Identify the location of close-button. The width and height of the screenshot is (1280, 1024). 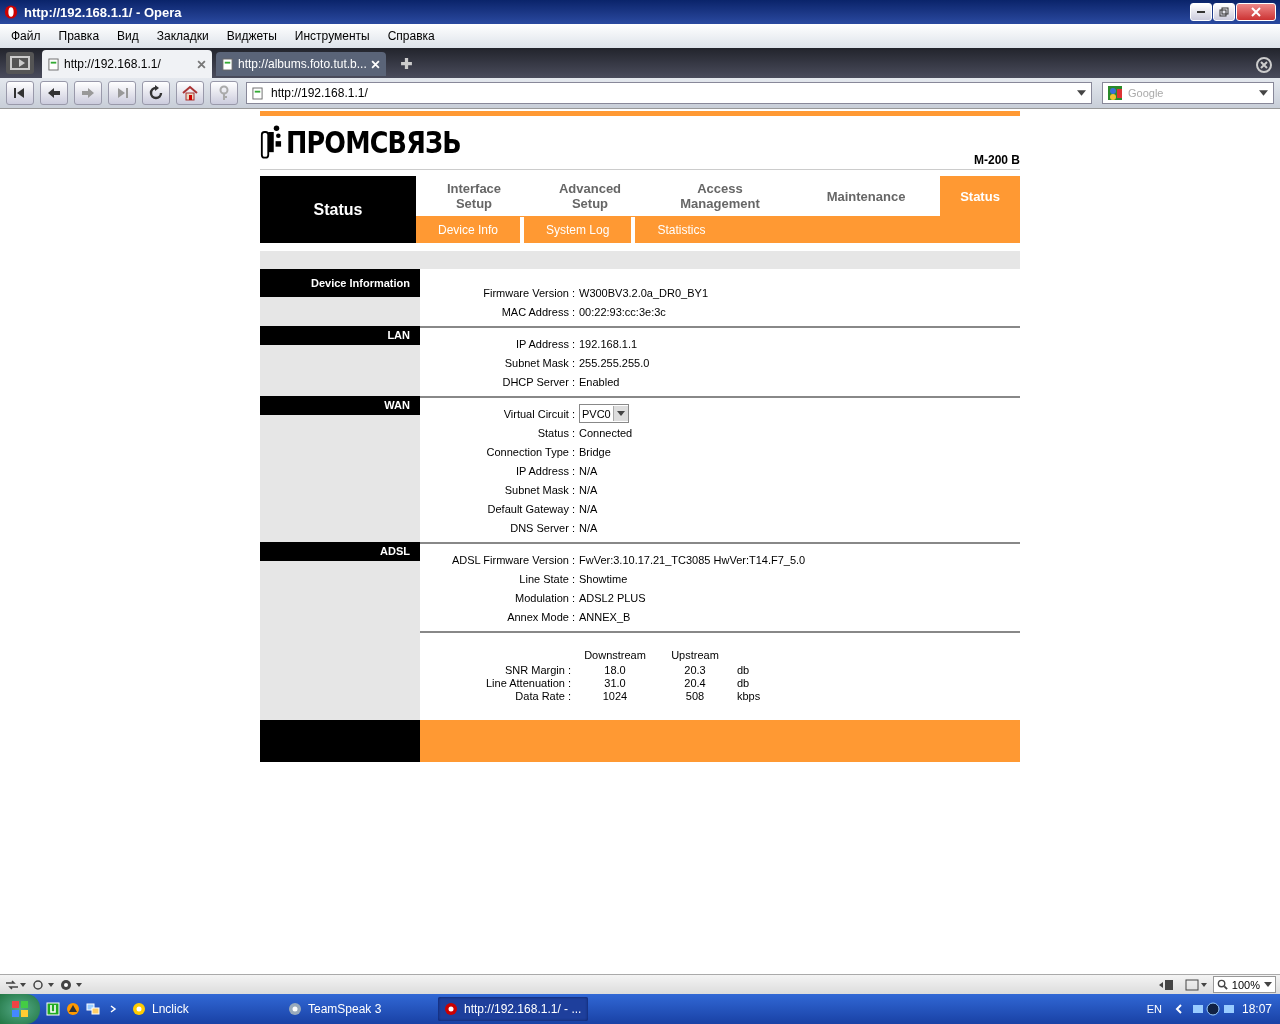
(1256, 12).